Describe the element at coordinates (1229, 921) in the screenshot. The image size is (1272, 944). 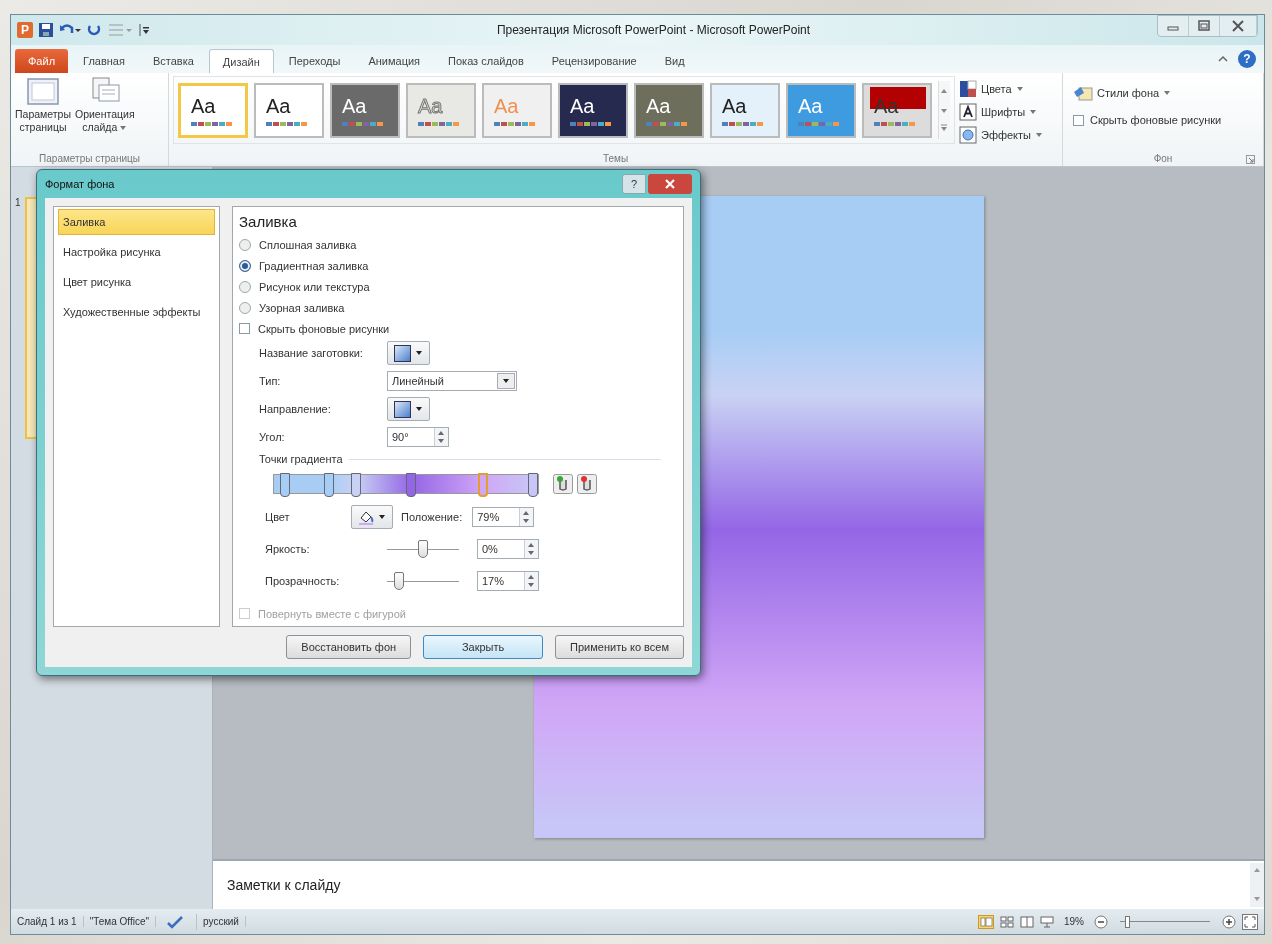
I see `zoom-in-icon` at that location.